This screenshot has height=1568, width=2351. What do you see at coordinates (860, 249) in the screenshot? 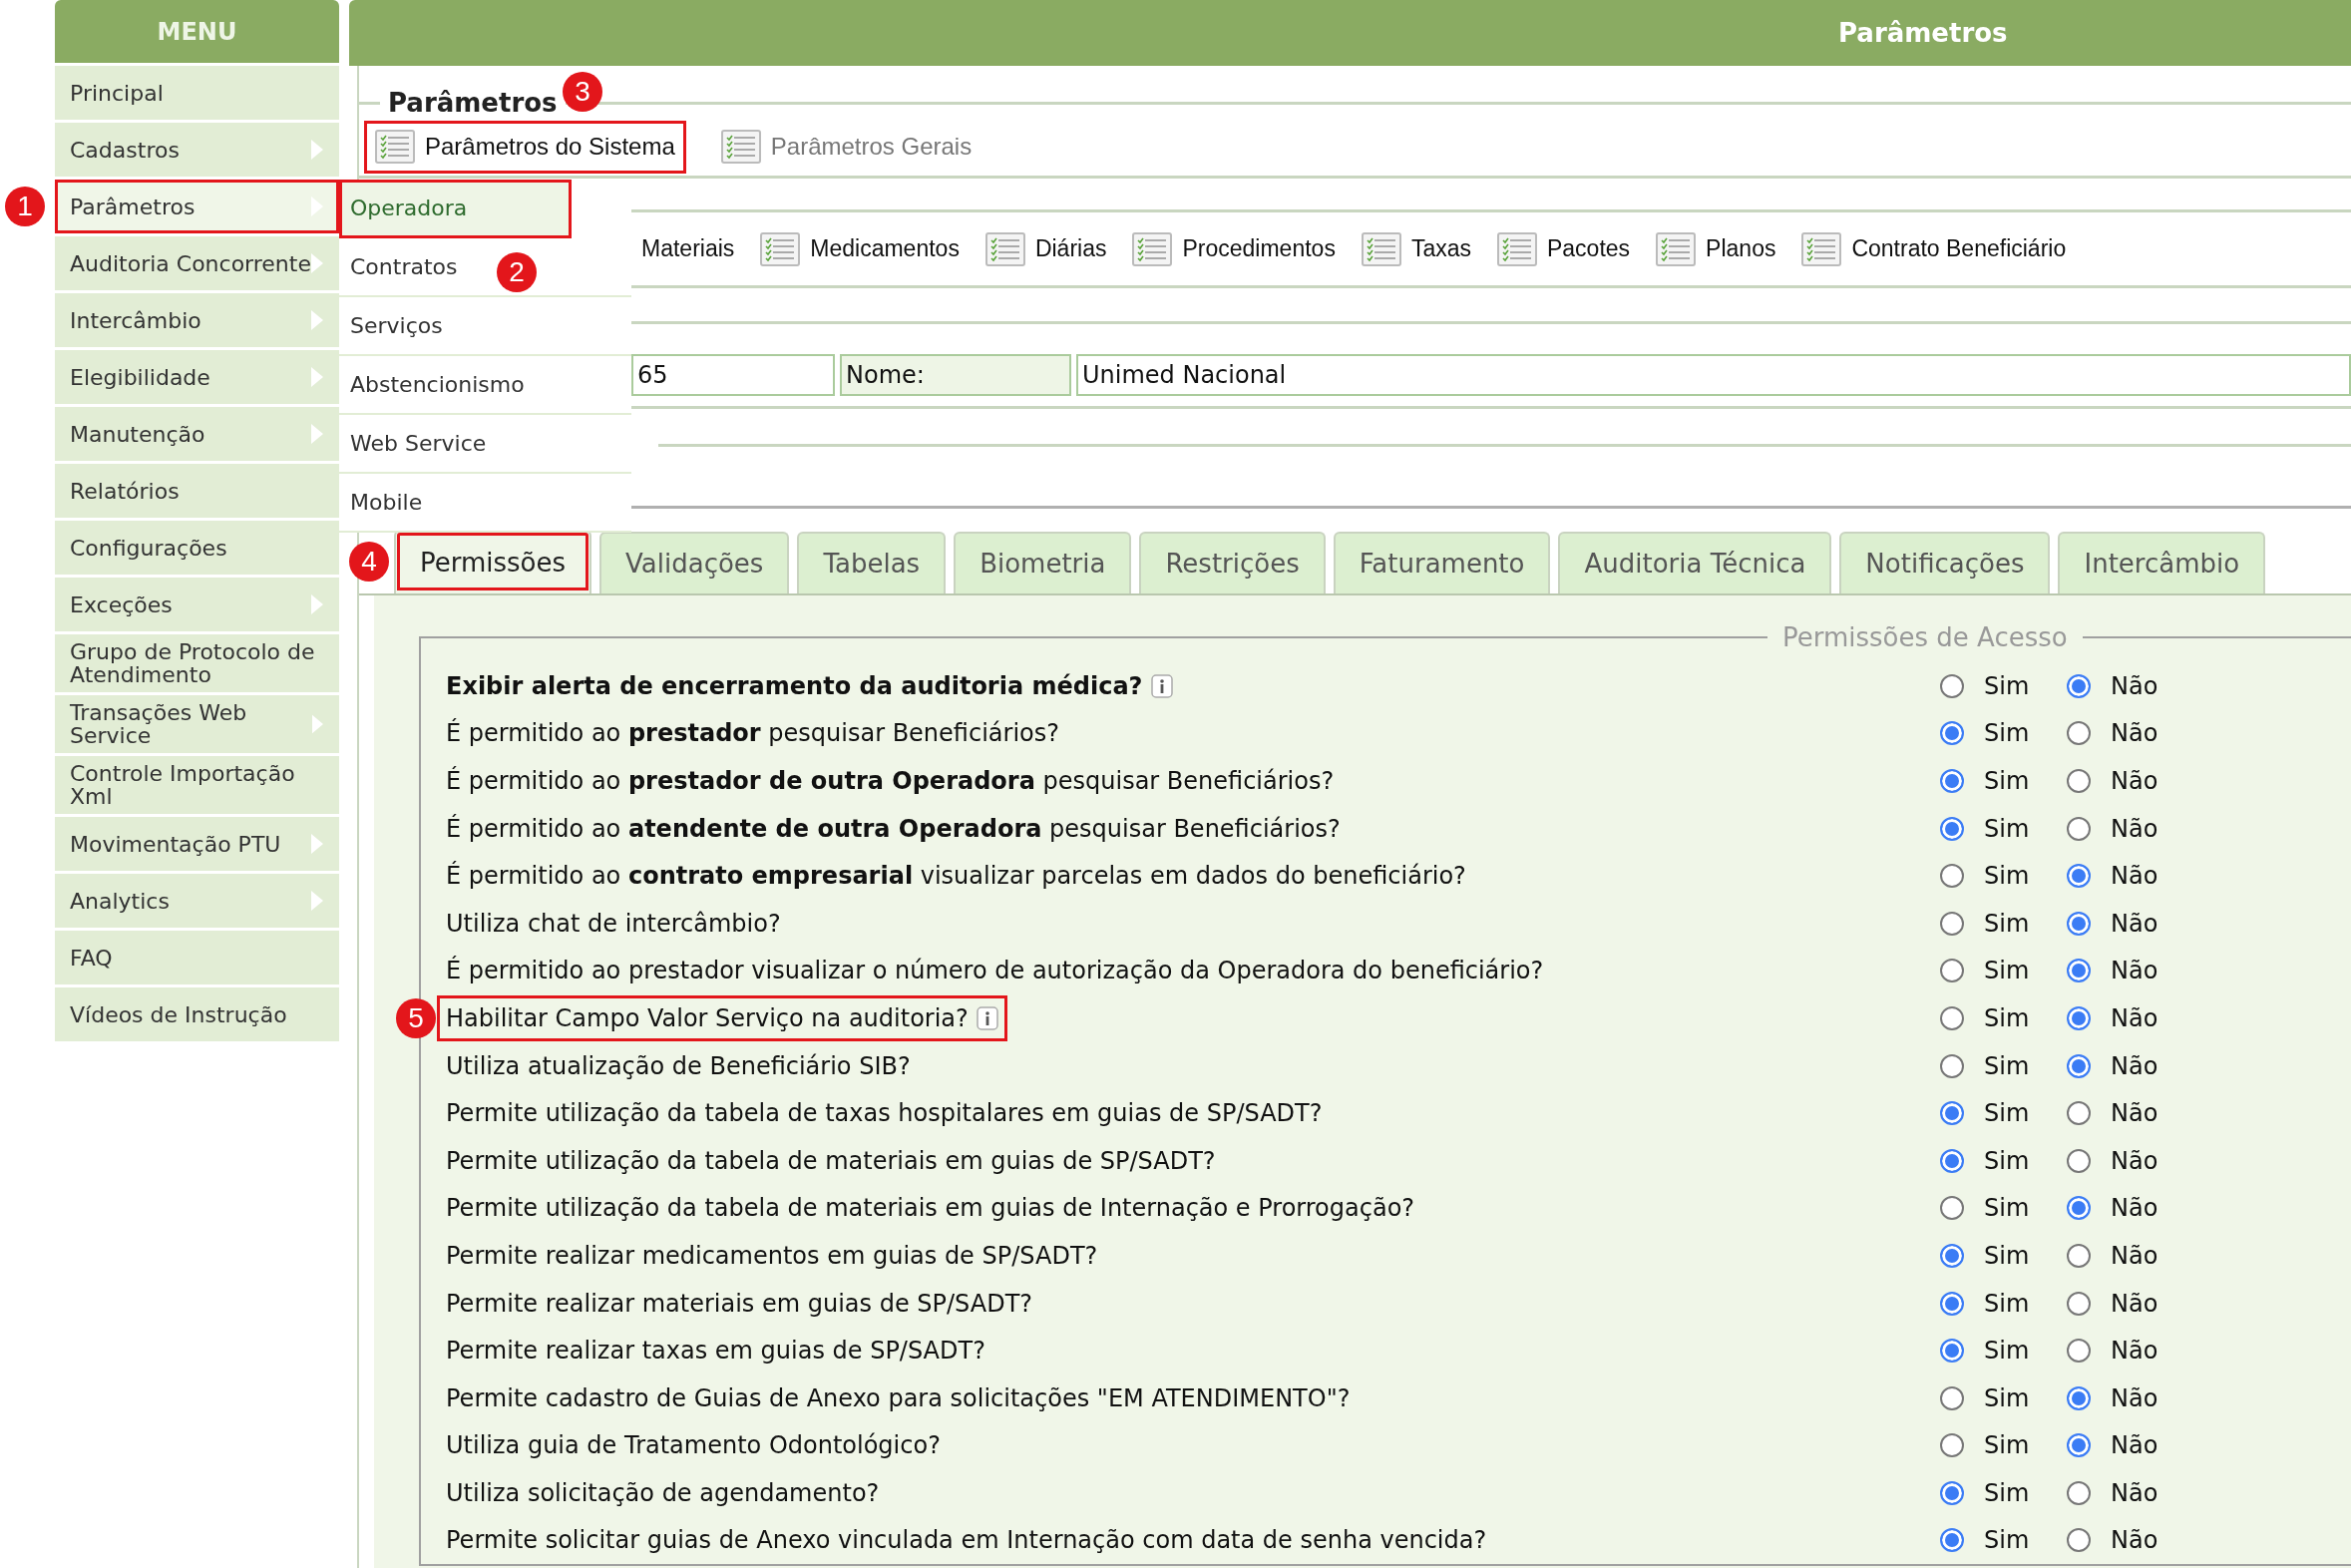
I see `shortcut-link: Medicamentos` at bounding box center [860, 249].